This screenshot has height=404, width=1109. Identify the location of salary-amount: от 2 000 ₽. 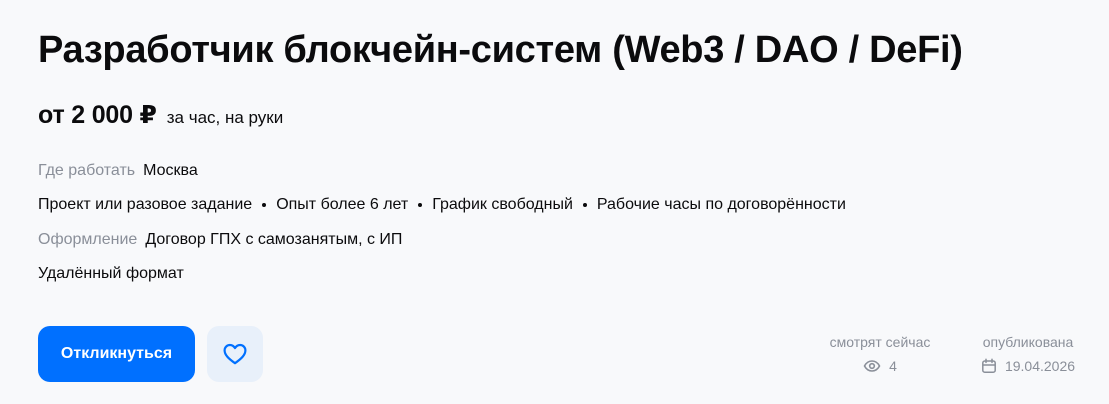
(97, 115).